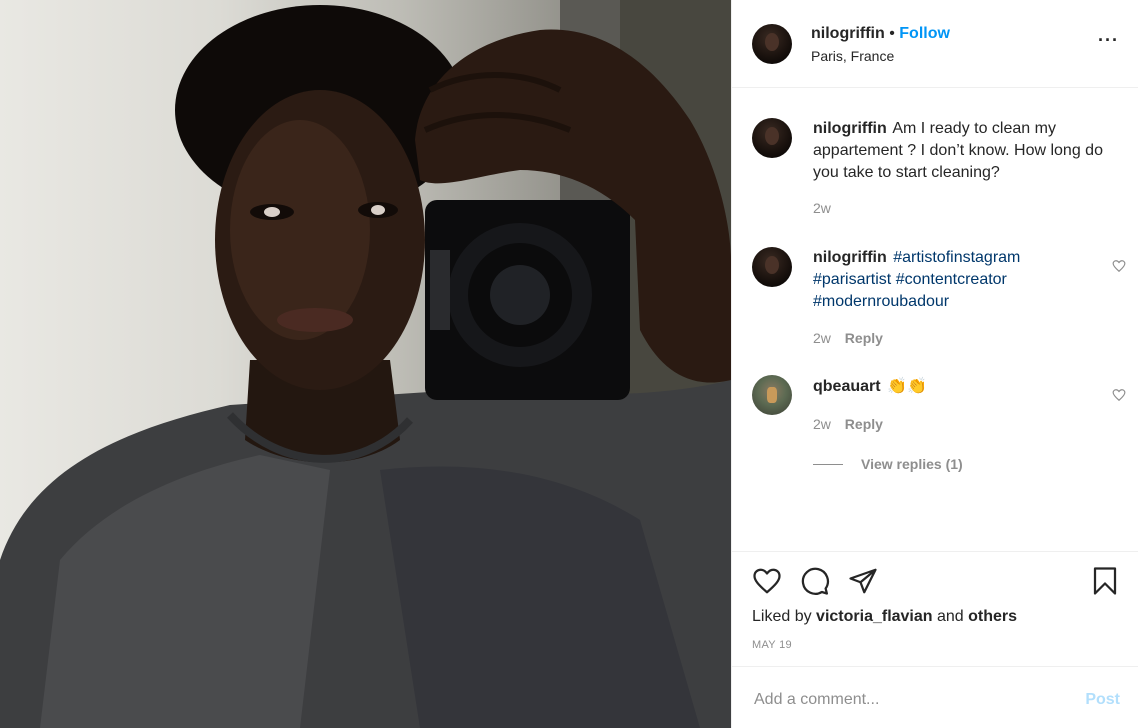  I want to click on hashtag-link: #contentcreator, so click(951, 279).